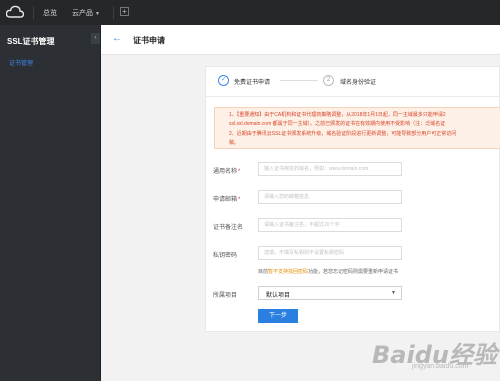 The width and height of the screenshot is (500, 381). Describe the element at coordinates (228, 228) in the screenshot. I see `remark-label: 证书备注名` at that location.